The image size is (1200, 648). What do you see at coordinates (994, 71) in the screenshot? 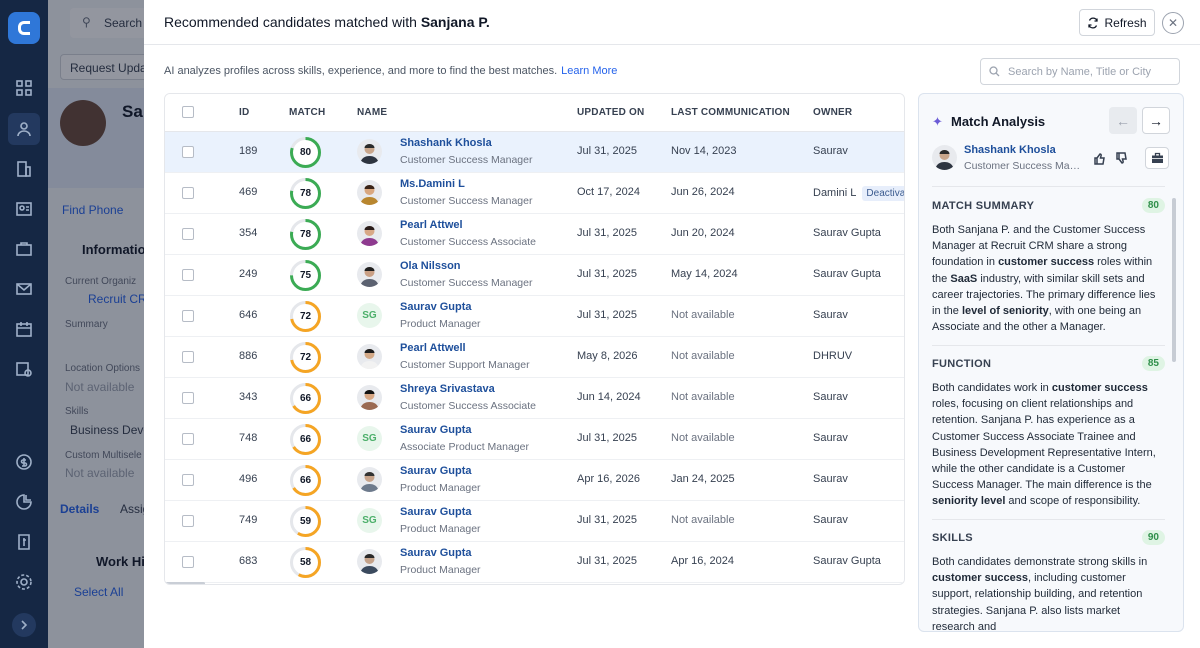
I see `search-icon` at bounding box center [994, 71].